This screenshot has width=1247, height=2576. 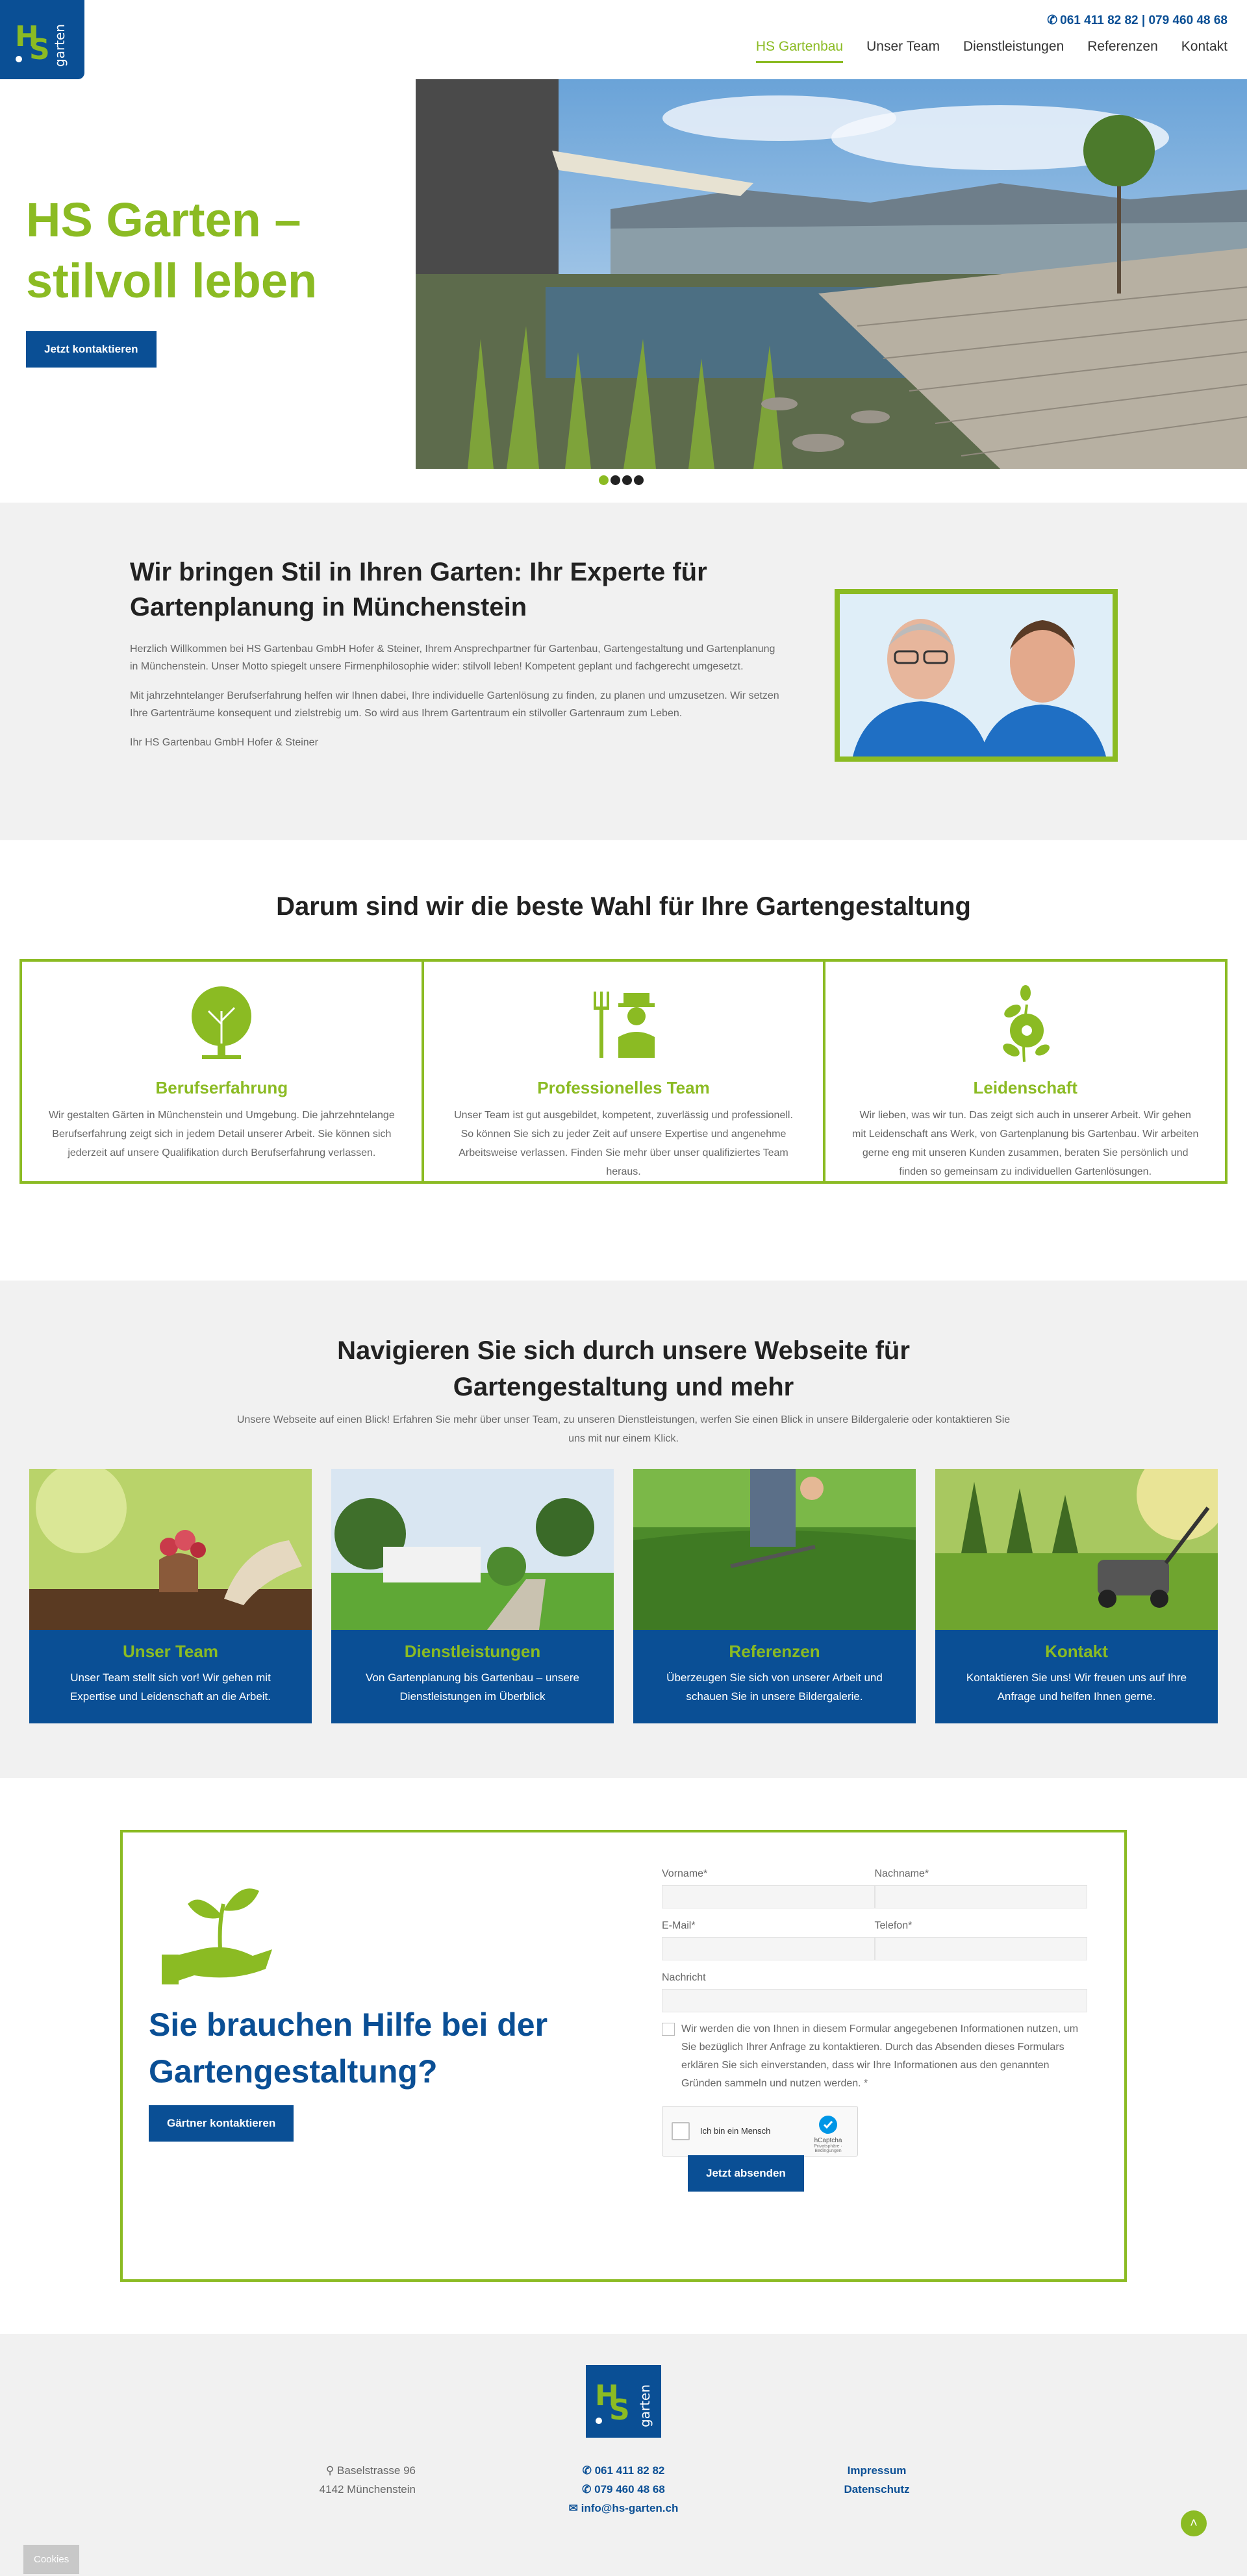 What do you see at coordinates (679, 1925) in the screenshot?
I see `email-label: E-Mail*` at bounding box center [679, 1925].